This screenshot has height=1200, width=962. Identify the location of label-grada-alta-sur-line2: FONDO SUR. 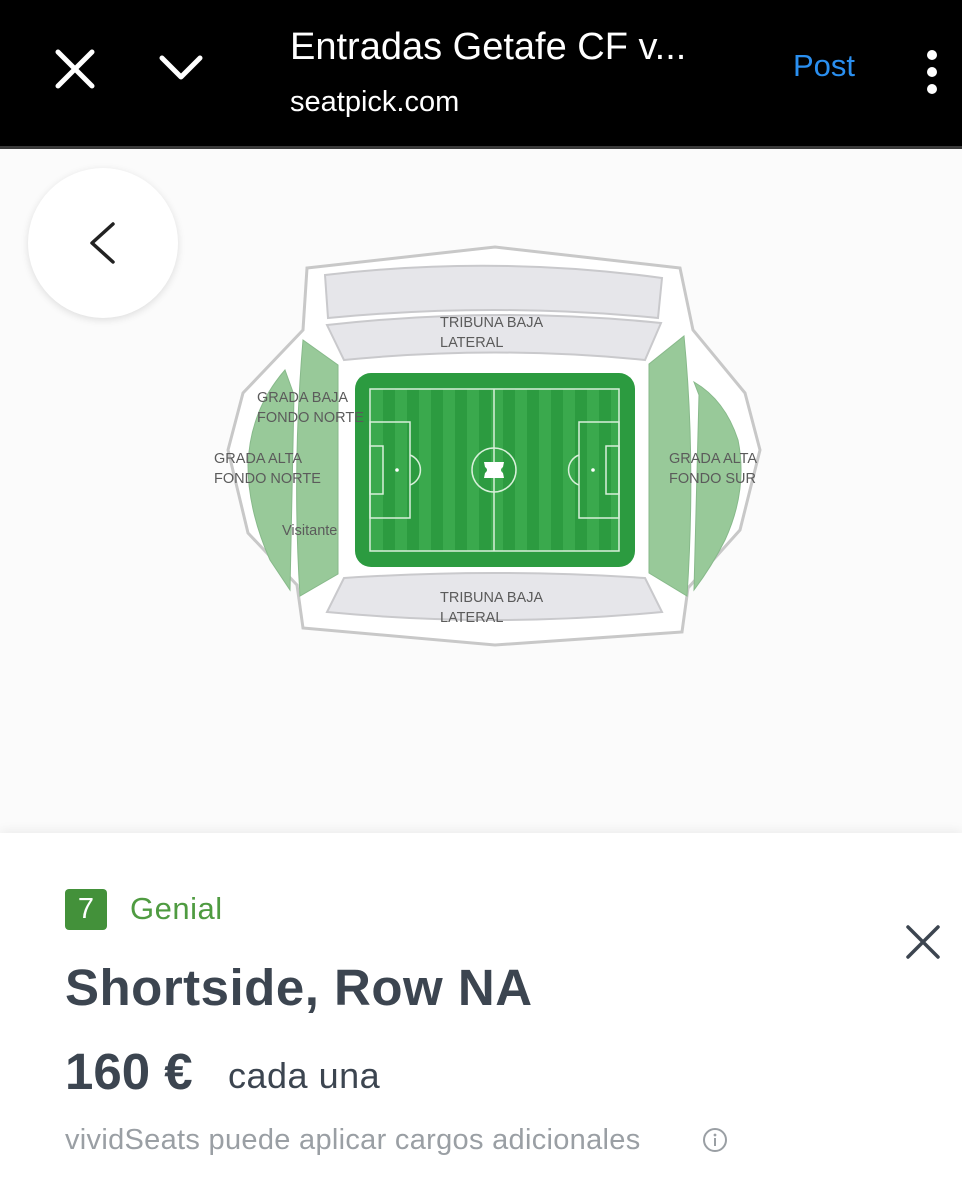
(712, 479).